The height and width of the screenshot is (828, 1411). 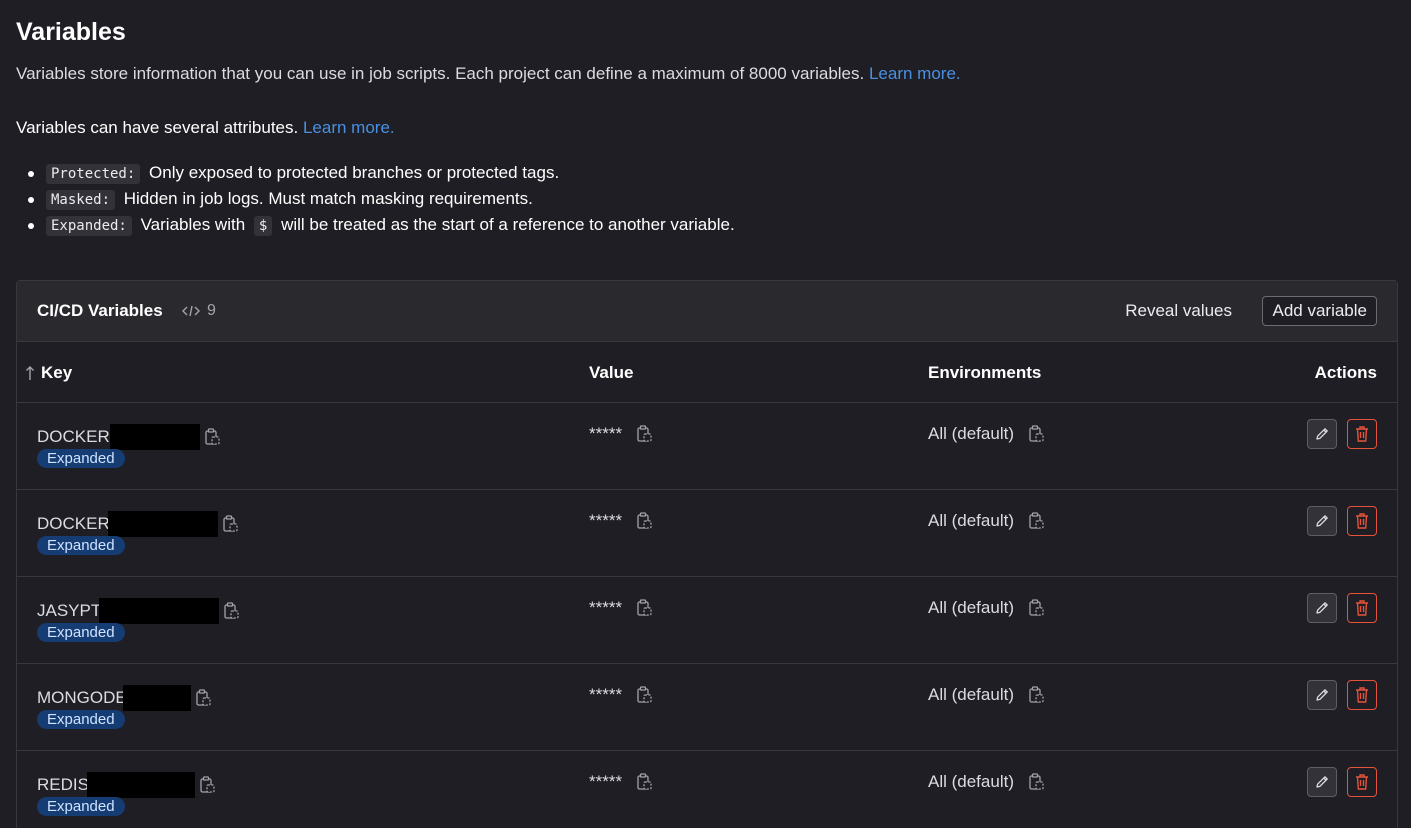 I want to click on variable-key: JASYPT, so click(x=138, y=611).